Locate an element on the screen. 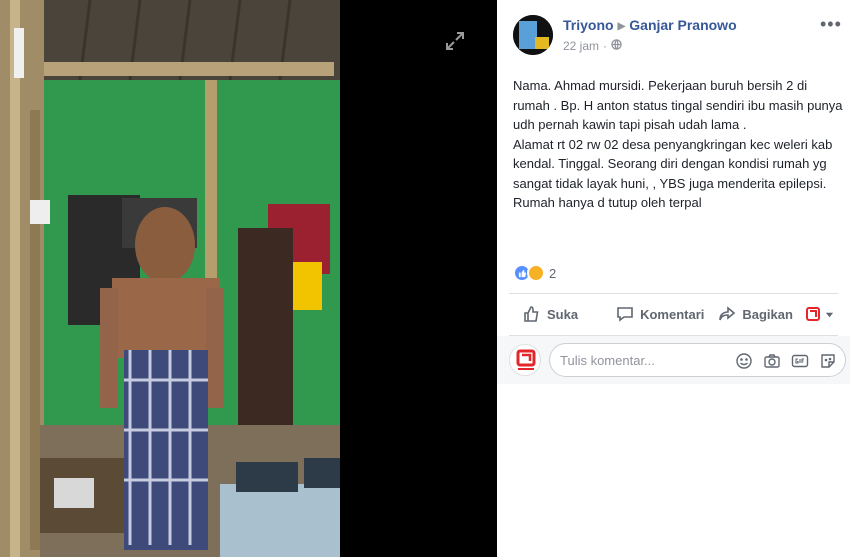 The image size is (850, 557). page-selector is located at coordinates (819, 314).